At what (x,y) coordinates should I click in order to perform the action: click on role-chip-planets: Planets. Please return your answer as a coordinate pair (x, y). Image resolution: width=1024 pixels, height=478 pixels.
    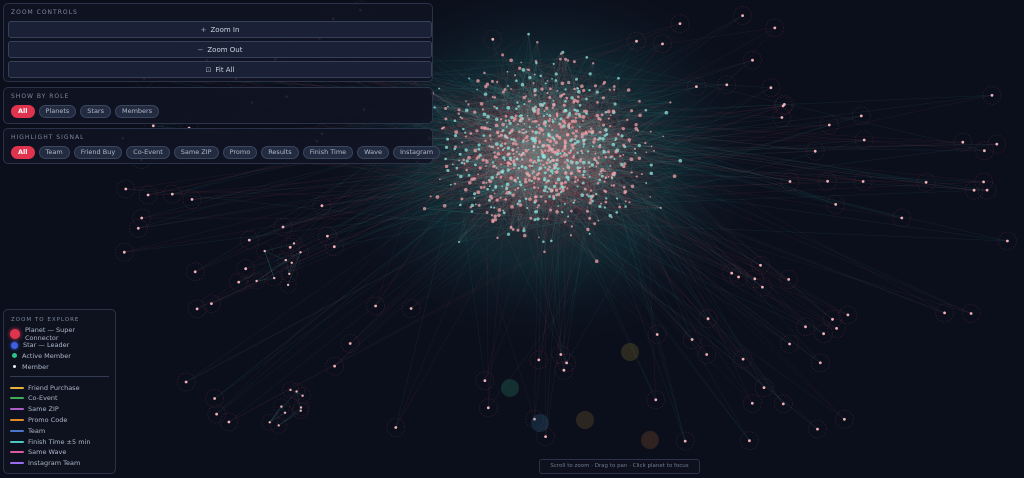
    Looking at the image, I should click on (57, 111).